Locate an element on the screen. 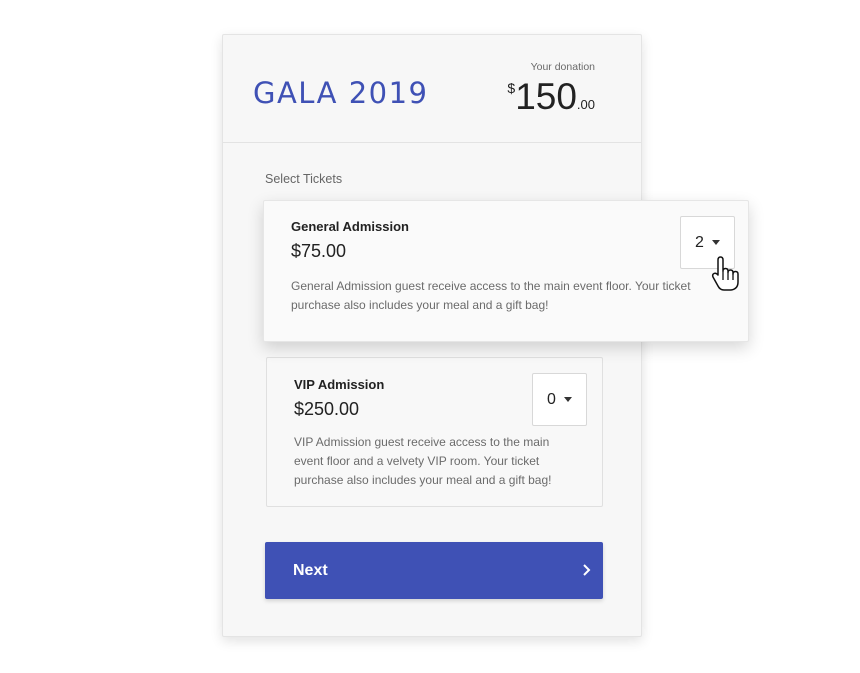 Image resolution: width=860 pixels, height=673 pixels. ticket-name: VIP Admission is located at coordinates (339, 384).